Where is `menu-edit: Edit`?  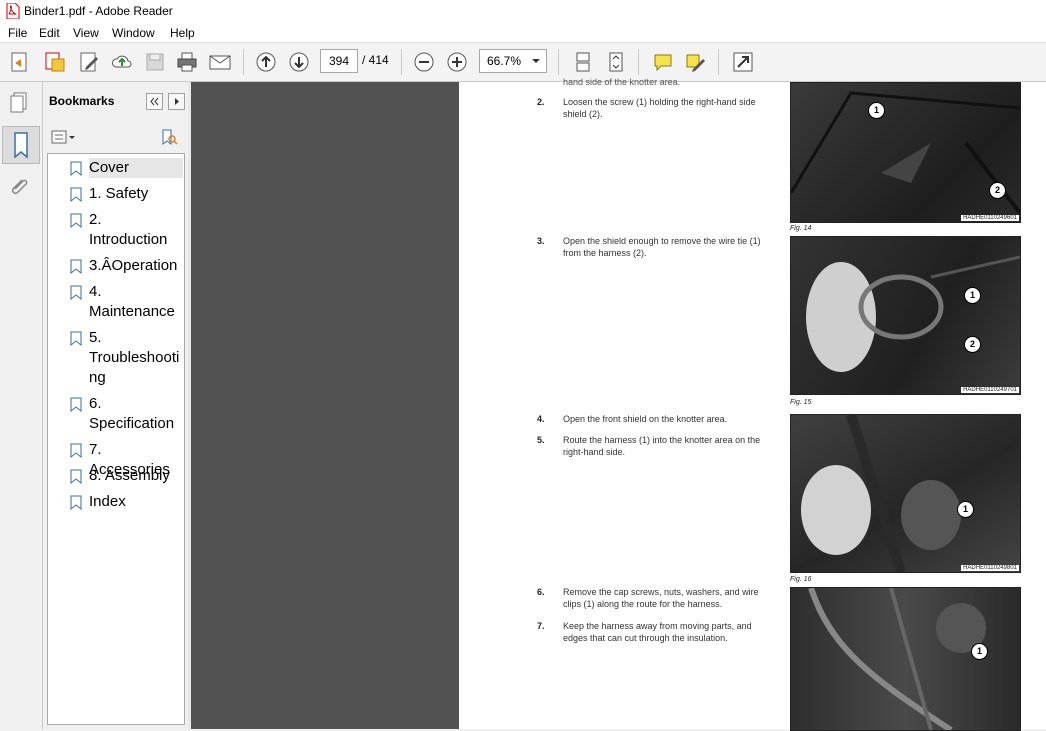
menu-edit: Edit is located at coordinates (49, 33).